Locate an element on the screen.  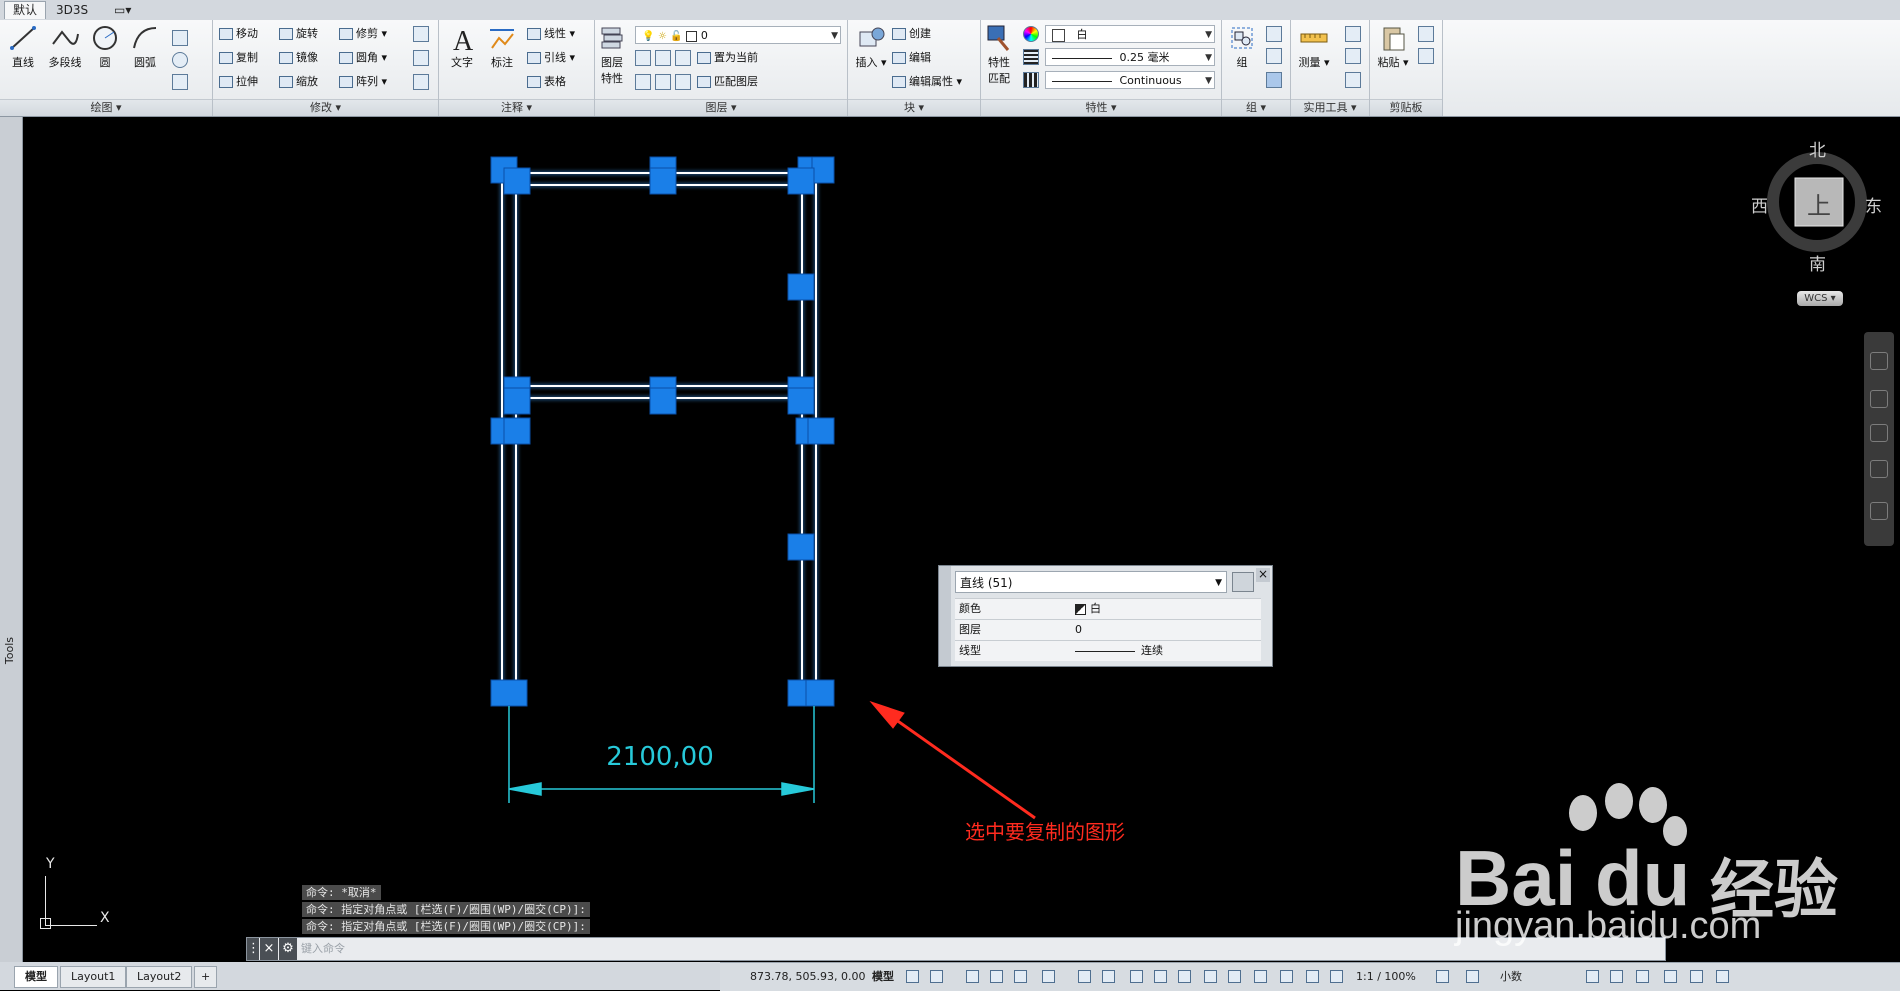
customization-icon is located at coordinates (1722, 976).